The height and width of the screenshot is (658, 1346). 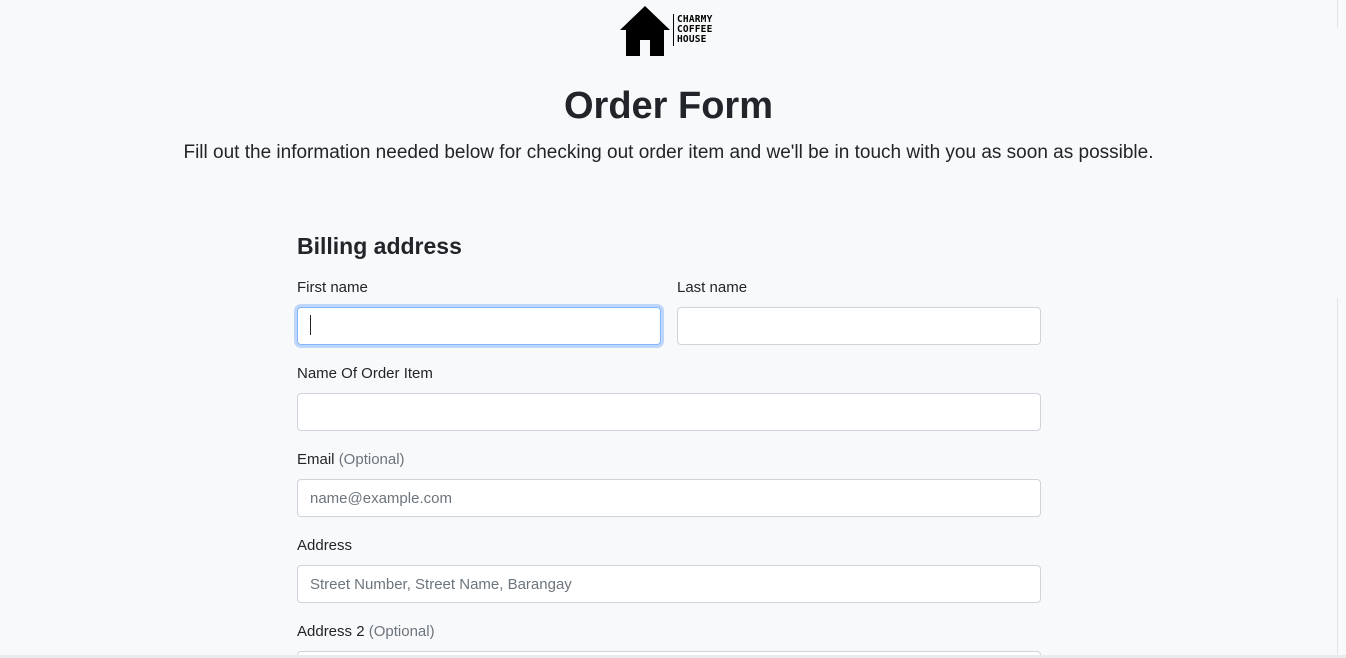 I want to click on address2-optional-text: (Optional), so click(x=401, y=631).